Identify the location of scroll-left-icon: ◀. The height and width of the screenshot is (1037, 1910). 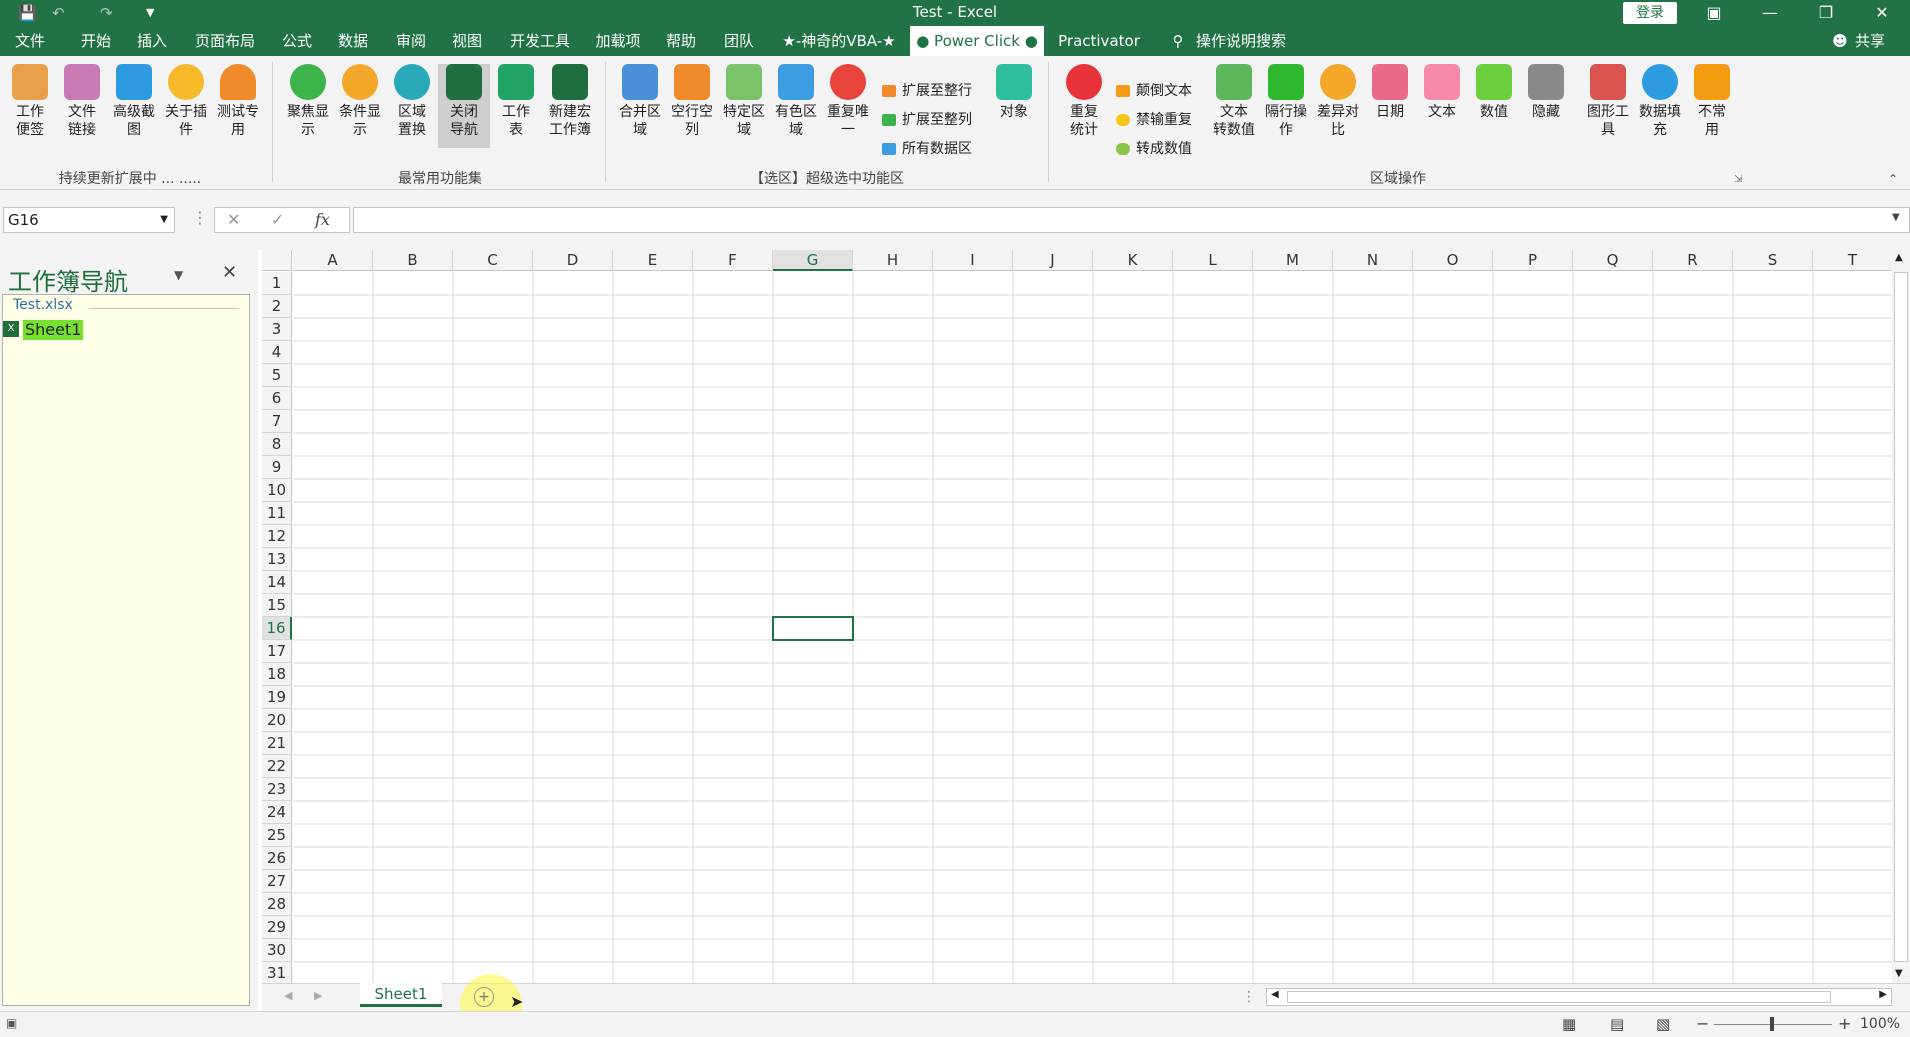
(1275, 994).